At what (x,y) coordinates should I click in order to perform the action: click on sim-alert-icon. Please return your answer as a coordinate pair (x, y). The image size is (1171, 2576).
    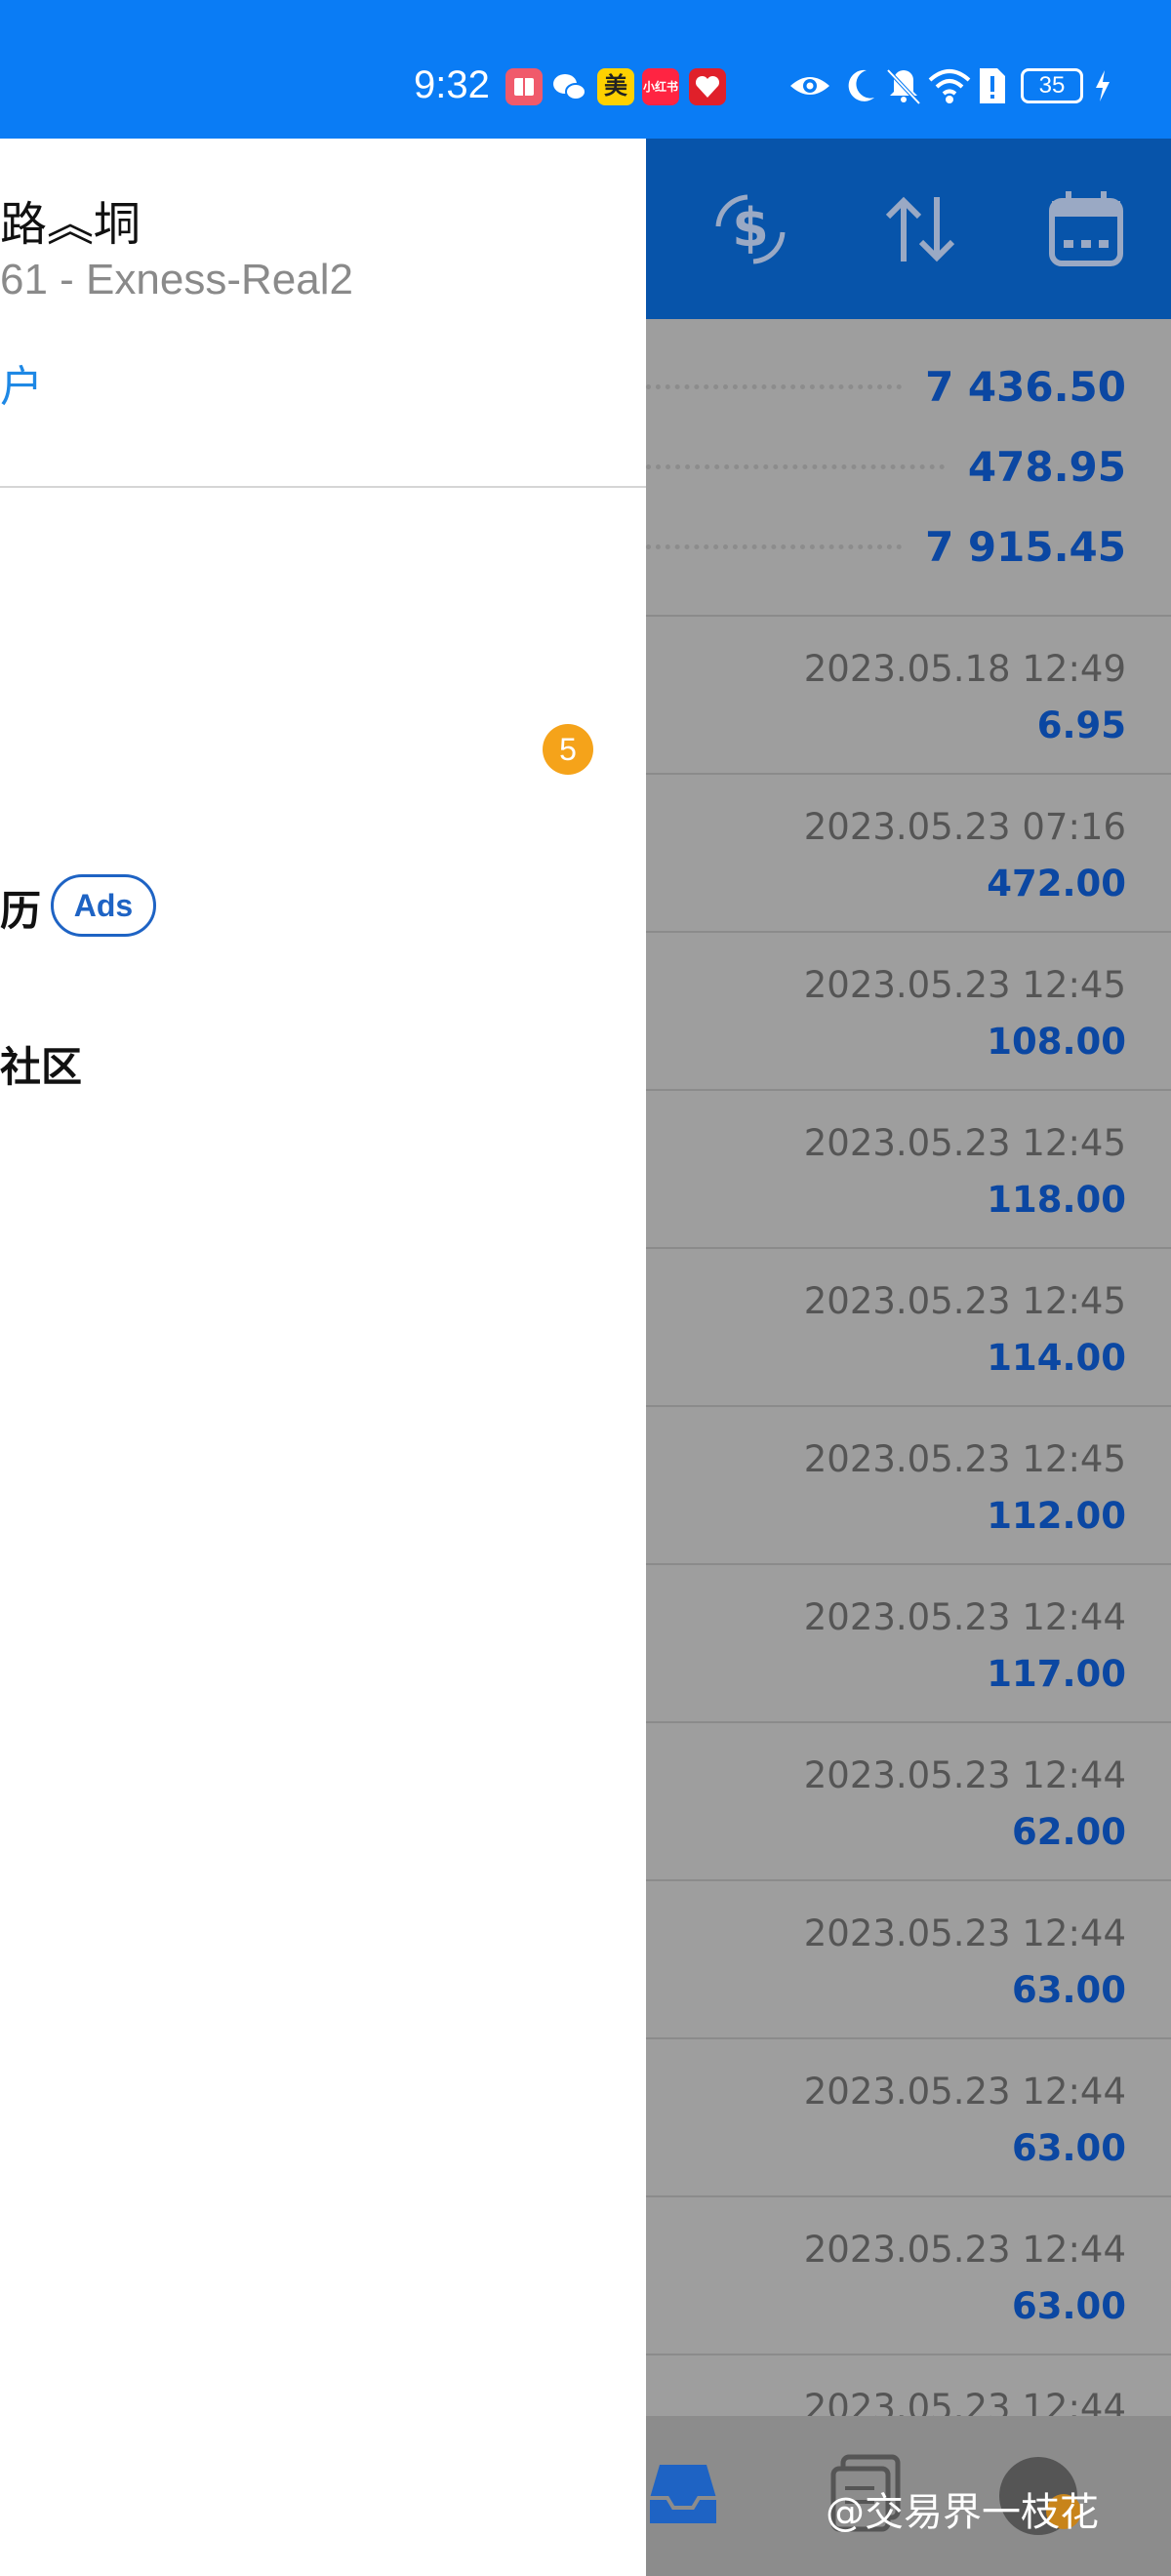
    Looking at the image, I should click on (992, 85).